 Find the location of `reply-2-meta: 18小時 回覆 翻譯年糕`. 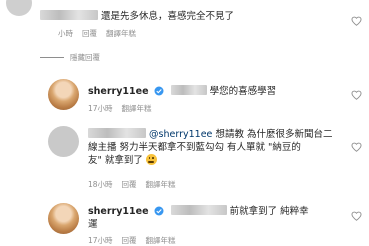

reply-2-meta: 18小時 回覆 翻譯年糕 is located at coordinates (132, 185).